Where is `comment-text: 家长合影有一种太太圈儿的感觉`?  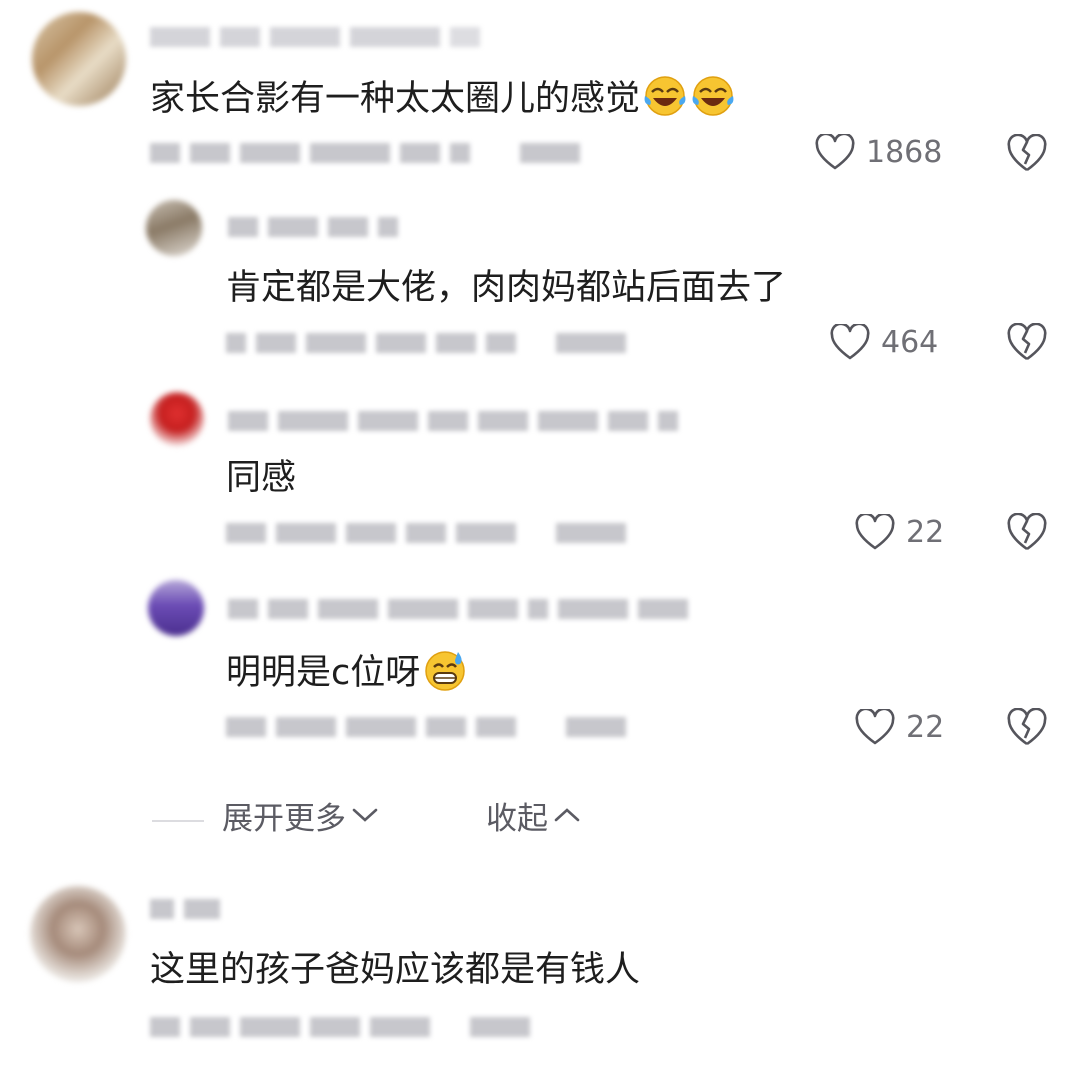
comment-text: 家长合影有一种太太圈儿的感觉 is located at coordinates (443, 97).